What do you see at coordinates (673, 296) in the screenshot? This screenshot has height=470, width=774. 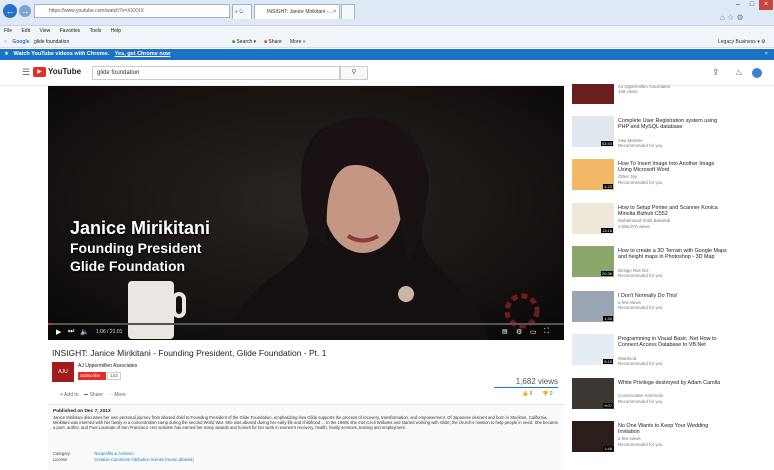 I see `related-video-title: I Don't Normally Do This!` at bounding box center [673, 296].